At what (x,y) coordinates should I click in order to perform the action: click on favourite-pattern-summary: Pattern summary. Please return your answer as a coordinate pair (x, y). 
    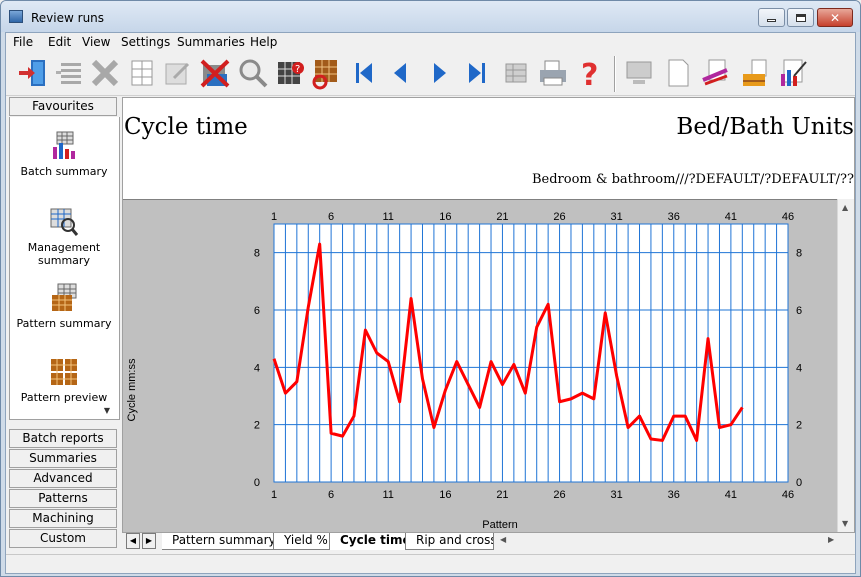
    Looking at the image, I should click on (64, 306).